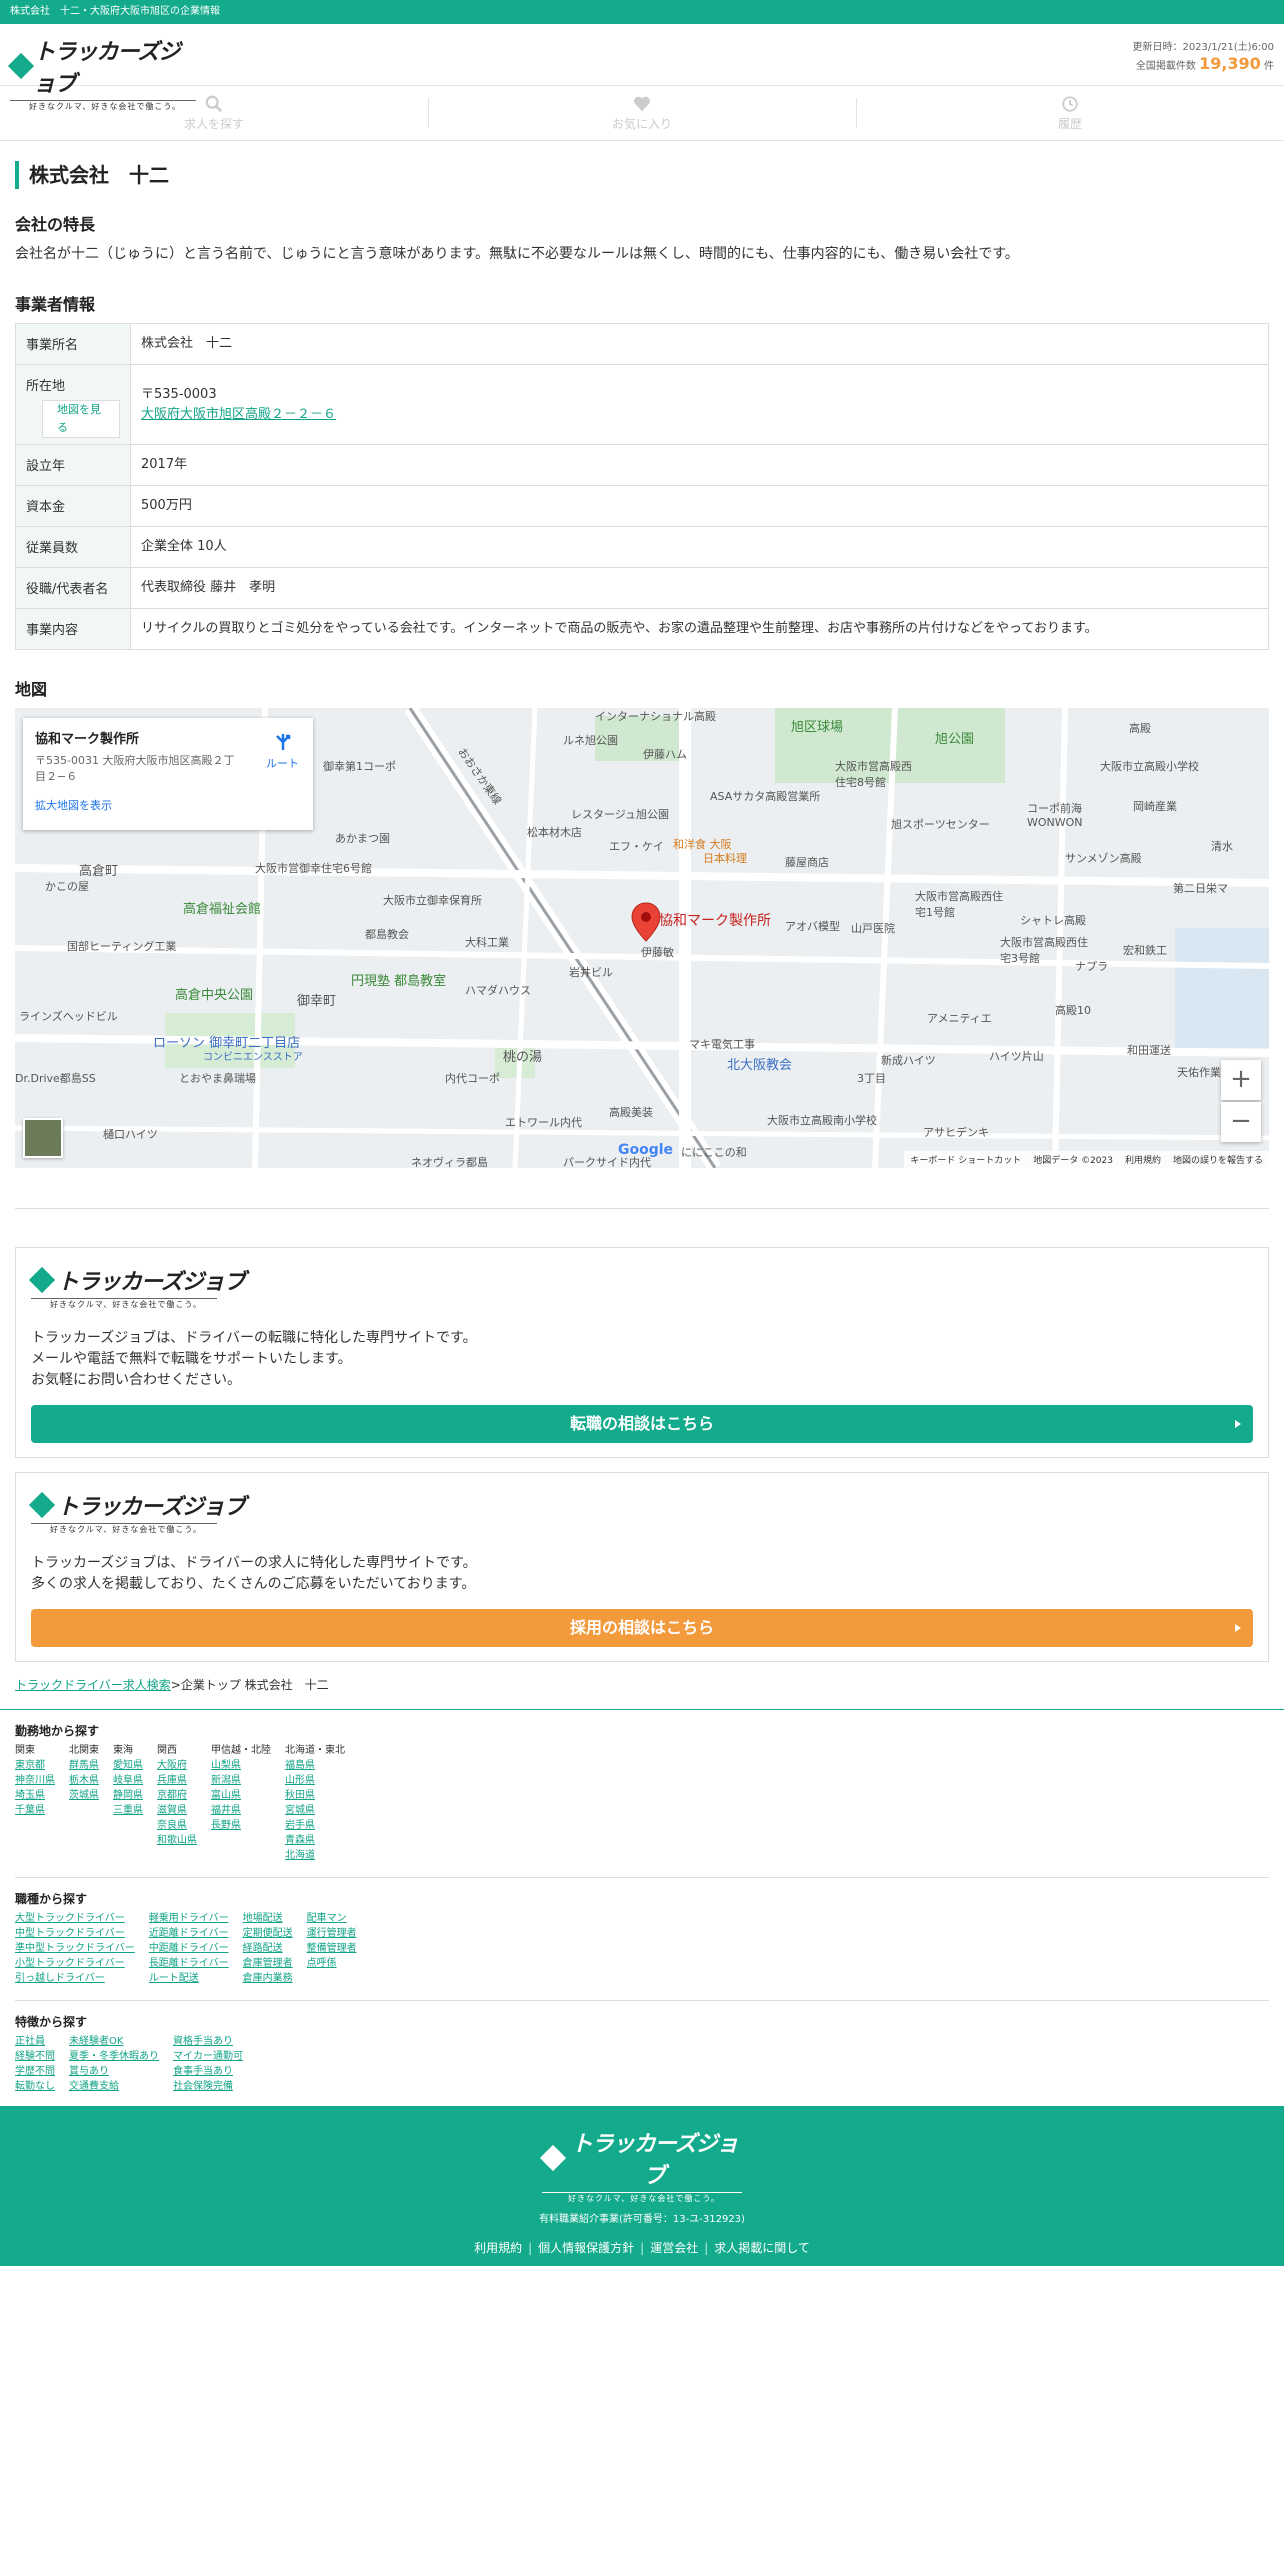  What do you see at coordinates (315, 1840) in the screenshot?
I see `search-link: 青森県` at bounding box center [315, 1840].